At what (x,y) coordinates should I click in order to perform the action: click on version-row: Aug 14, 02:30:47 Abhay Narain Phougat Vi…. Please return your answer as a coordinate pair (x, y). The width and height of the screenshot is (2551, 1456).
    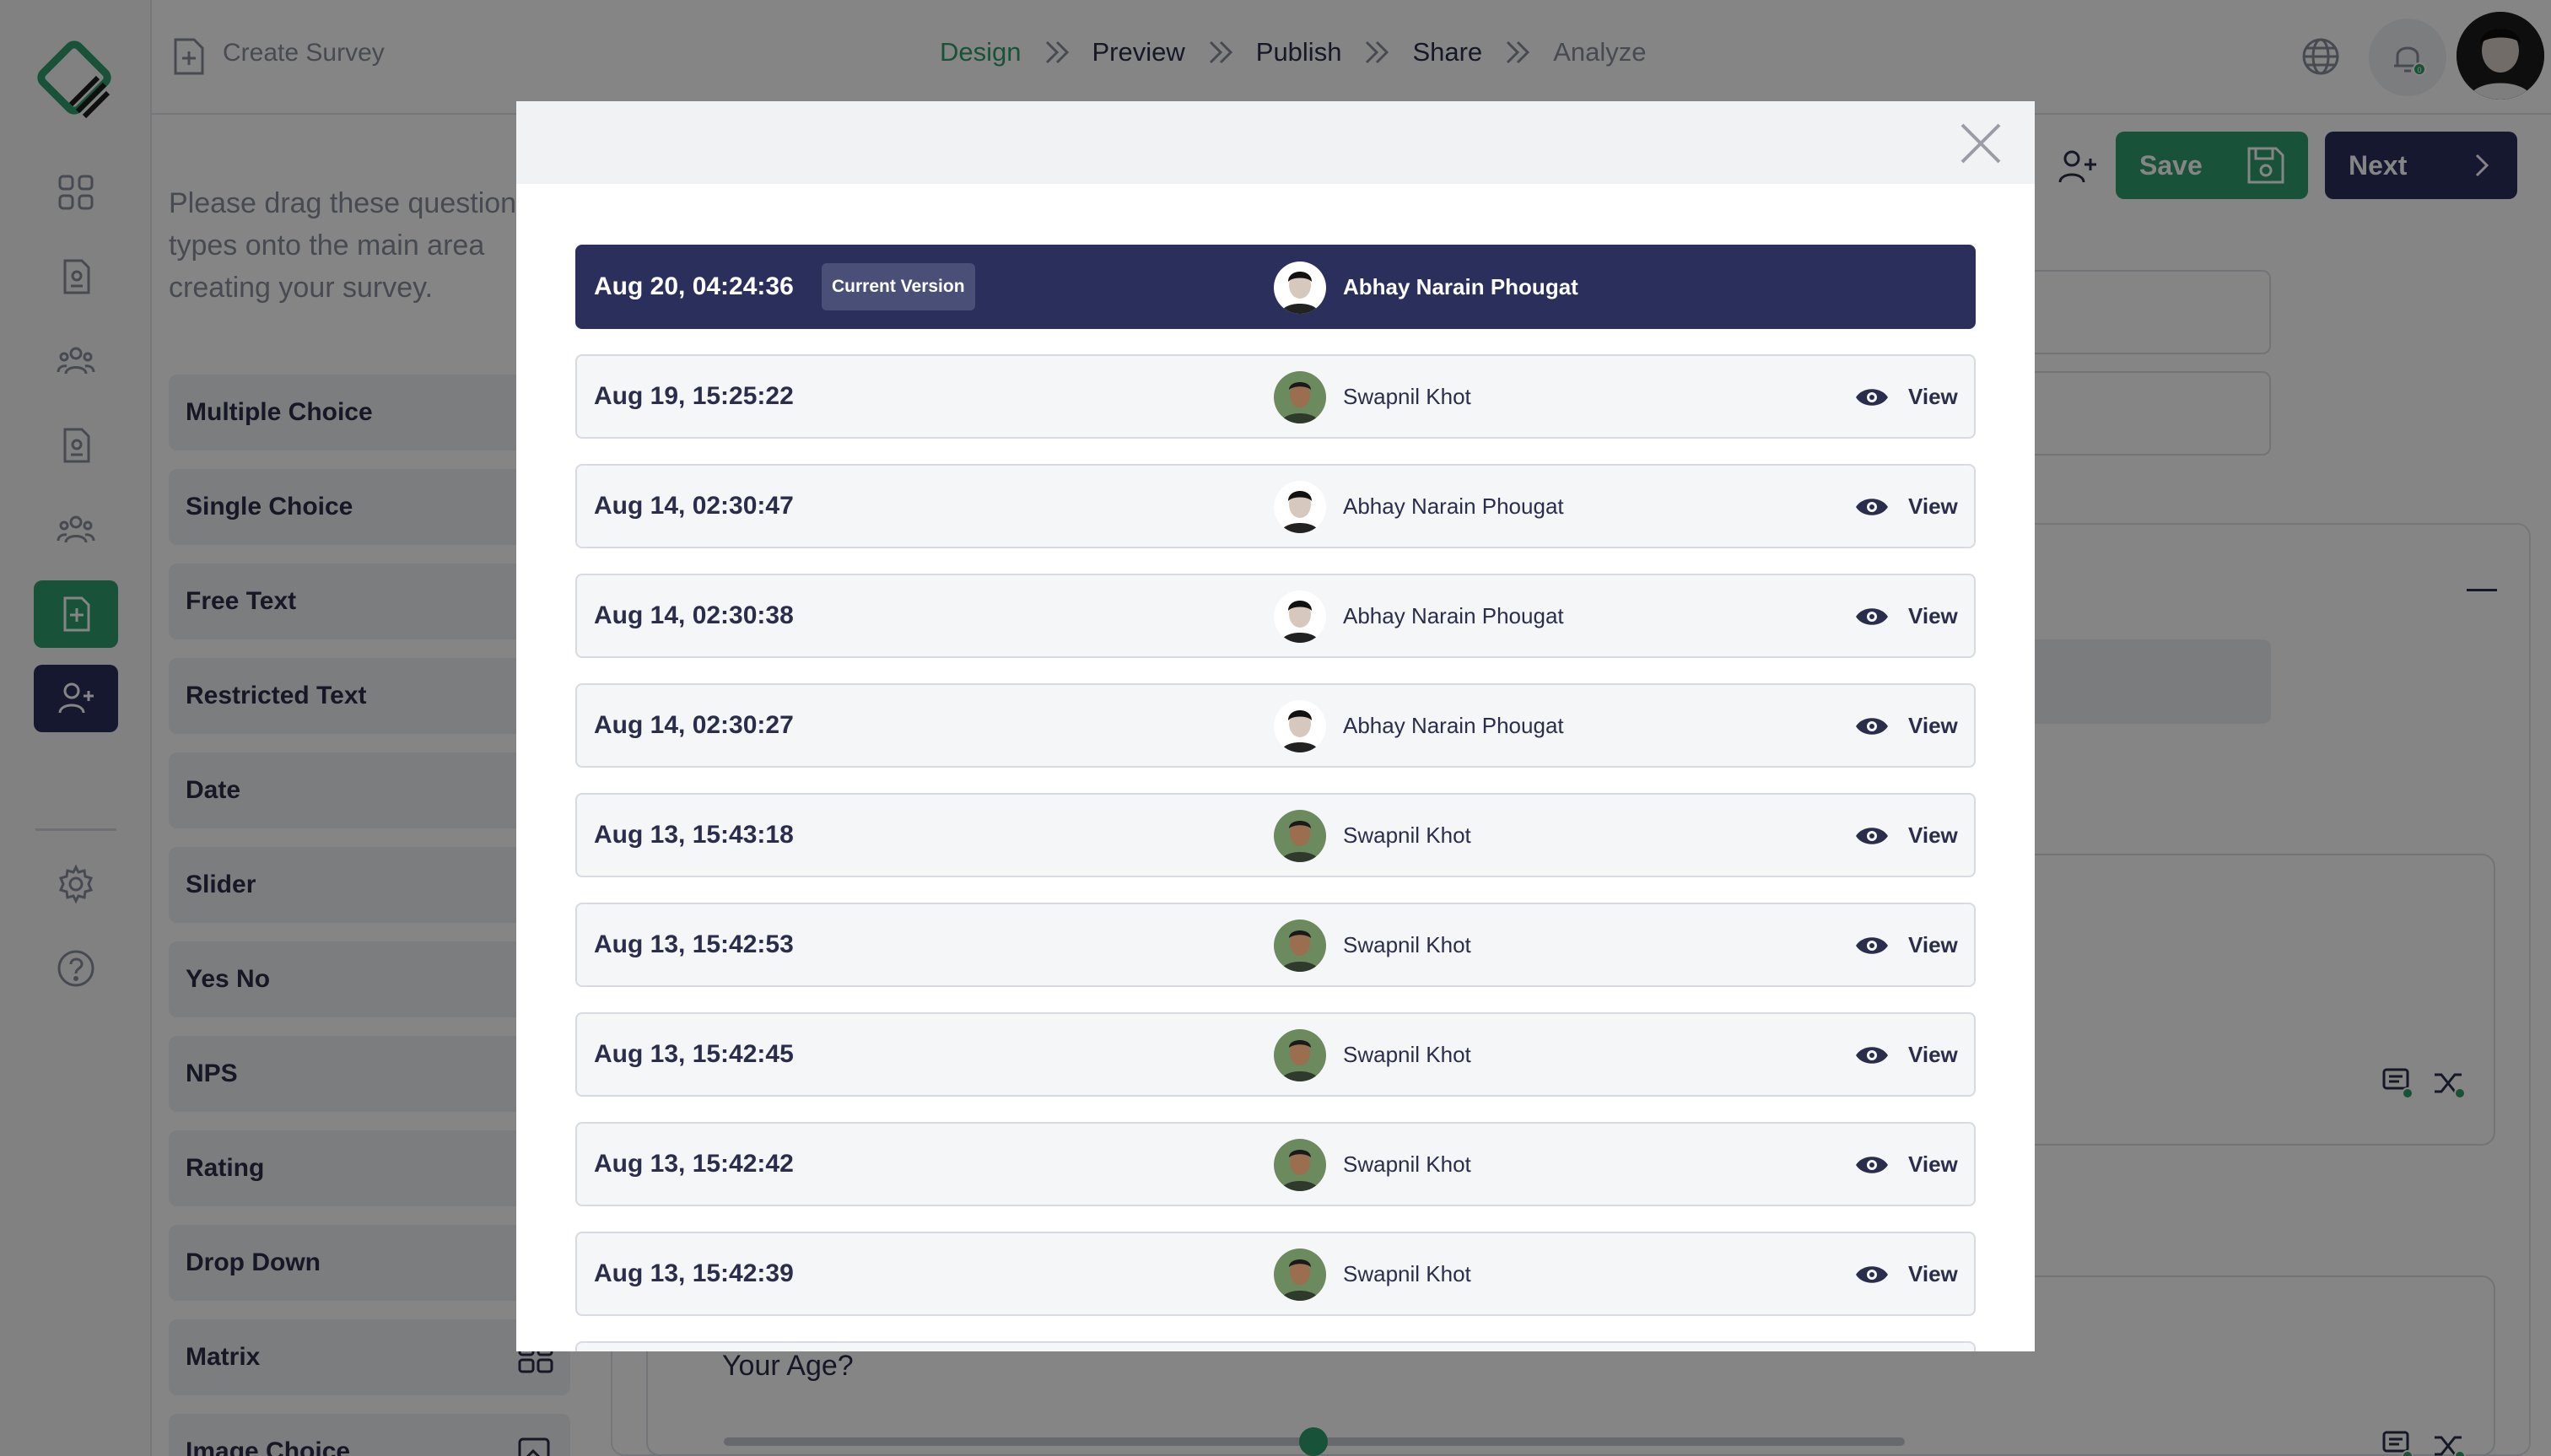
    Looking at the image, I should click on (1275, 506).